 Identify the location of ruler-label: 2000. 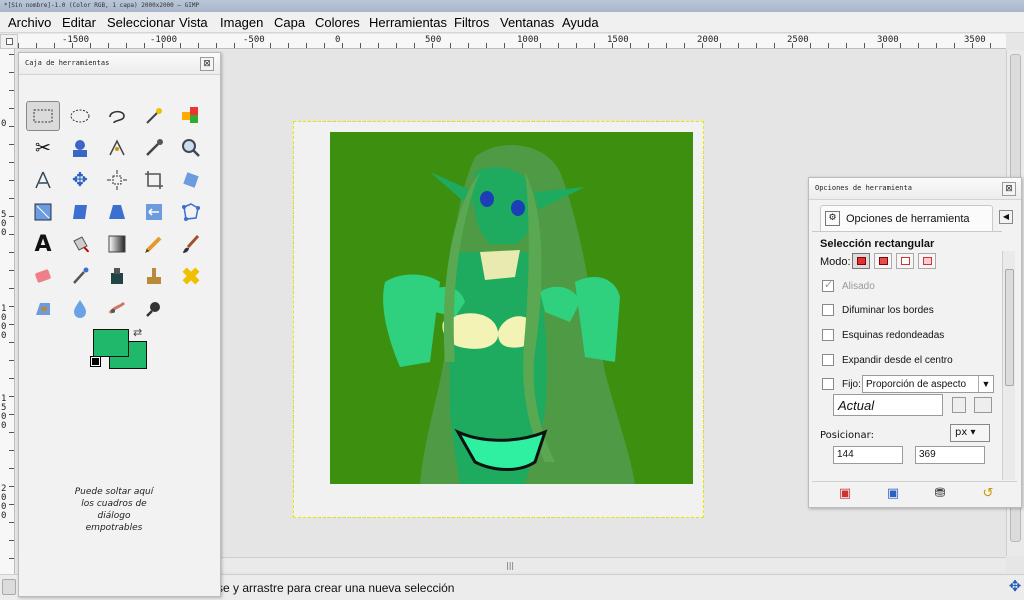
(708, 40).